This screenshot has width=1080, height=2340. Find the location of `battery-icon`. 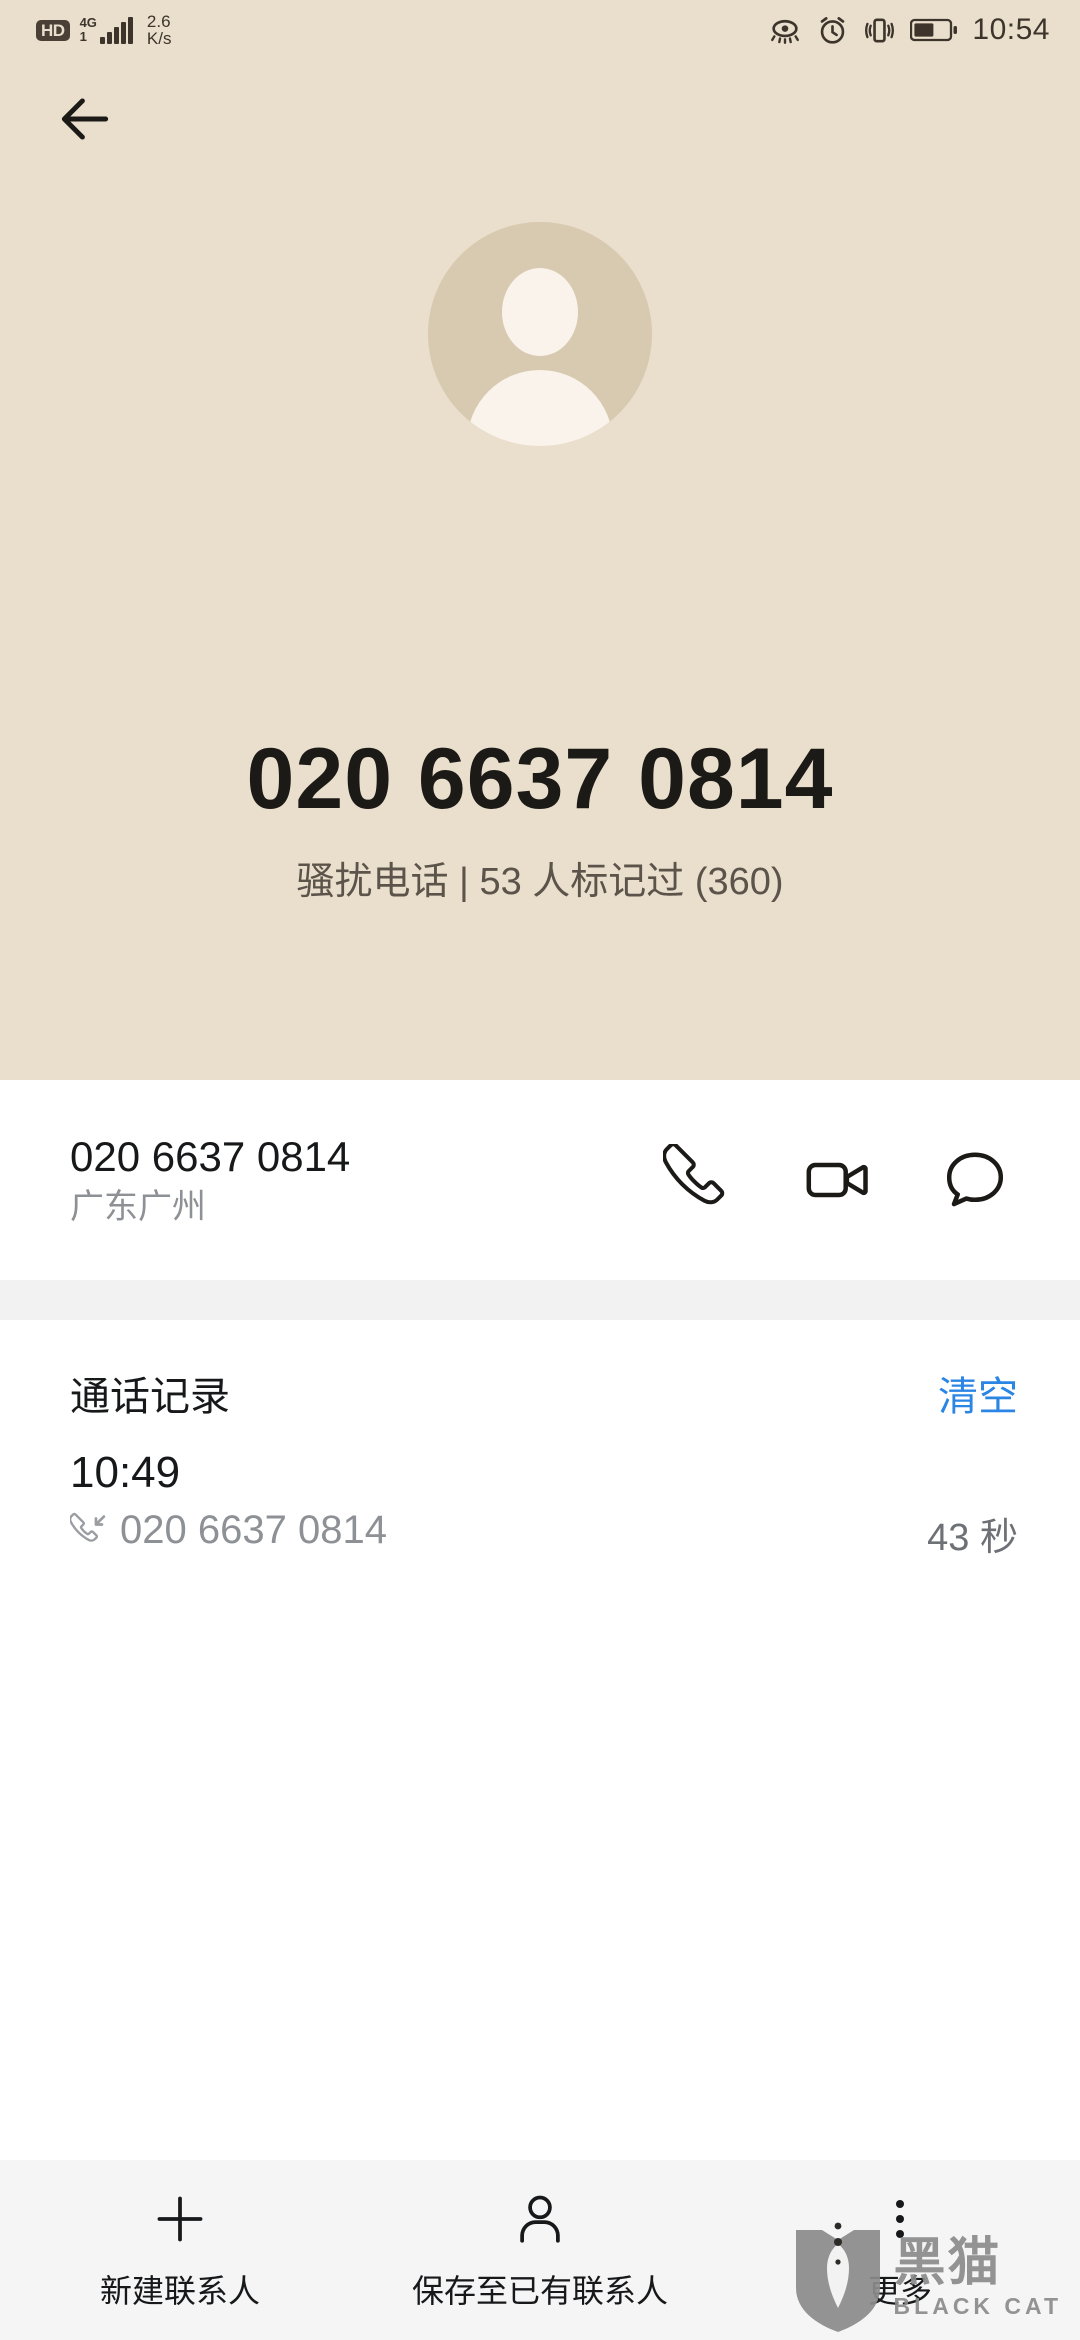

battery-icon is located at coordinates (934, 30).